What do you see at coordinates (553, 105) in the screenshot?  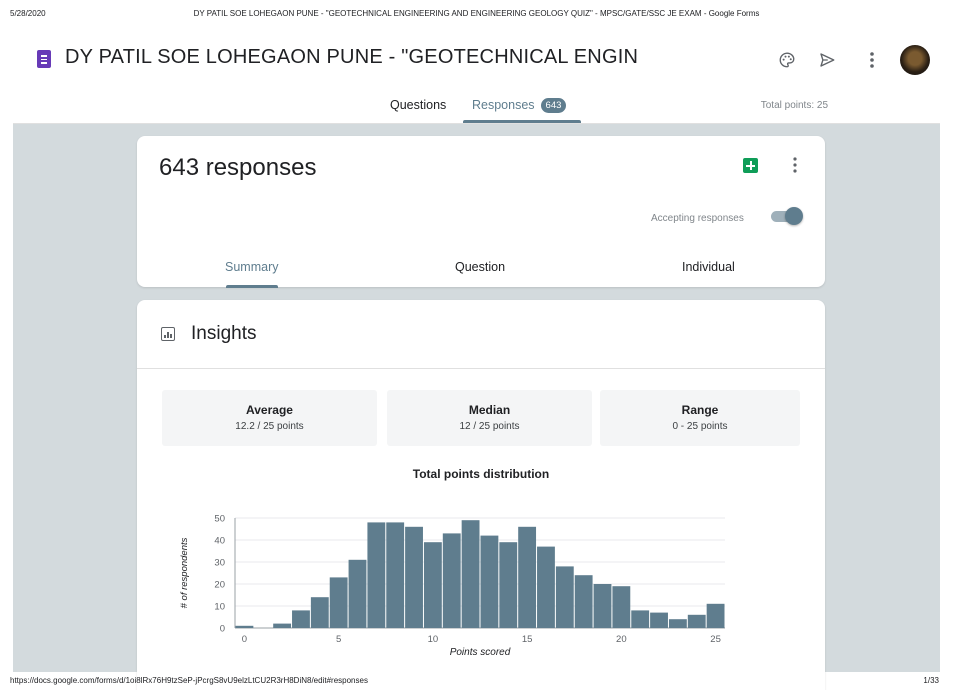 I see `responses-count-badge: 643` at bounding box center [553, 105].